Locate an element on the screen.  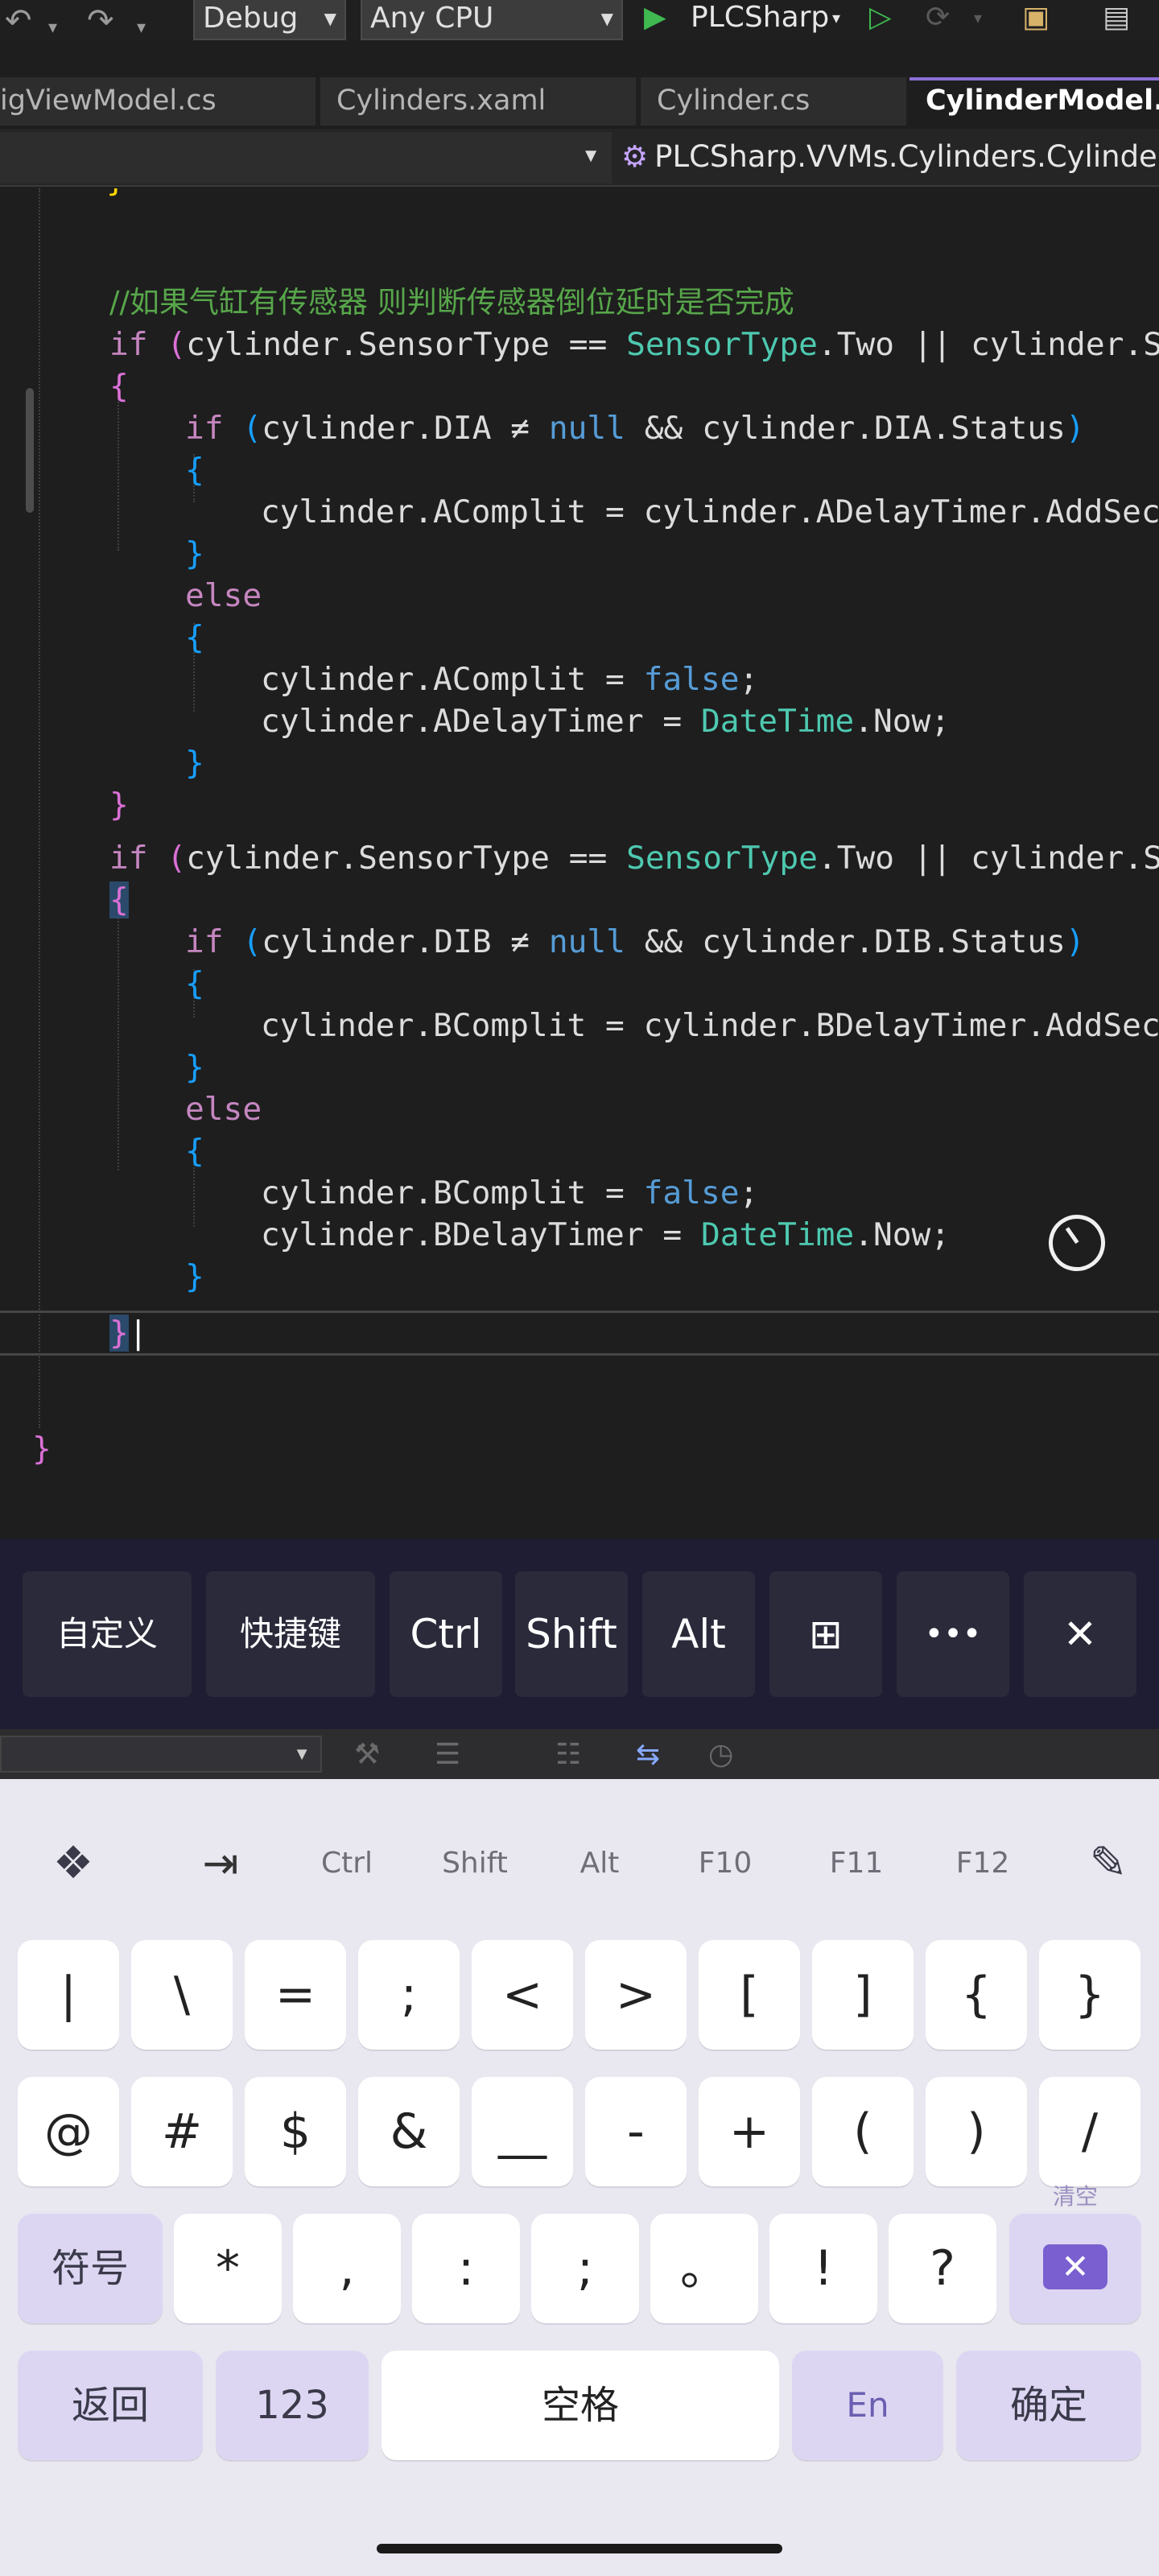
key-backslash: \ is located at coordinates (182, 1995).